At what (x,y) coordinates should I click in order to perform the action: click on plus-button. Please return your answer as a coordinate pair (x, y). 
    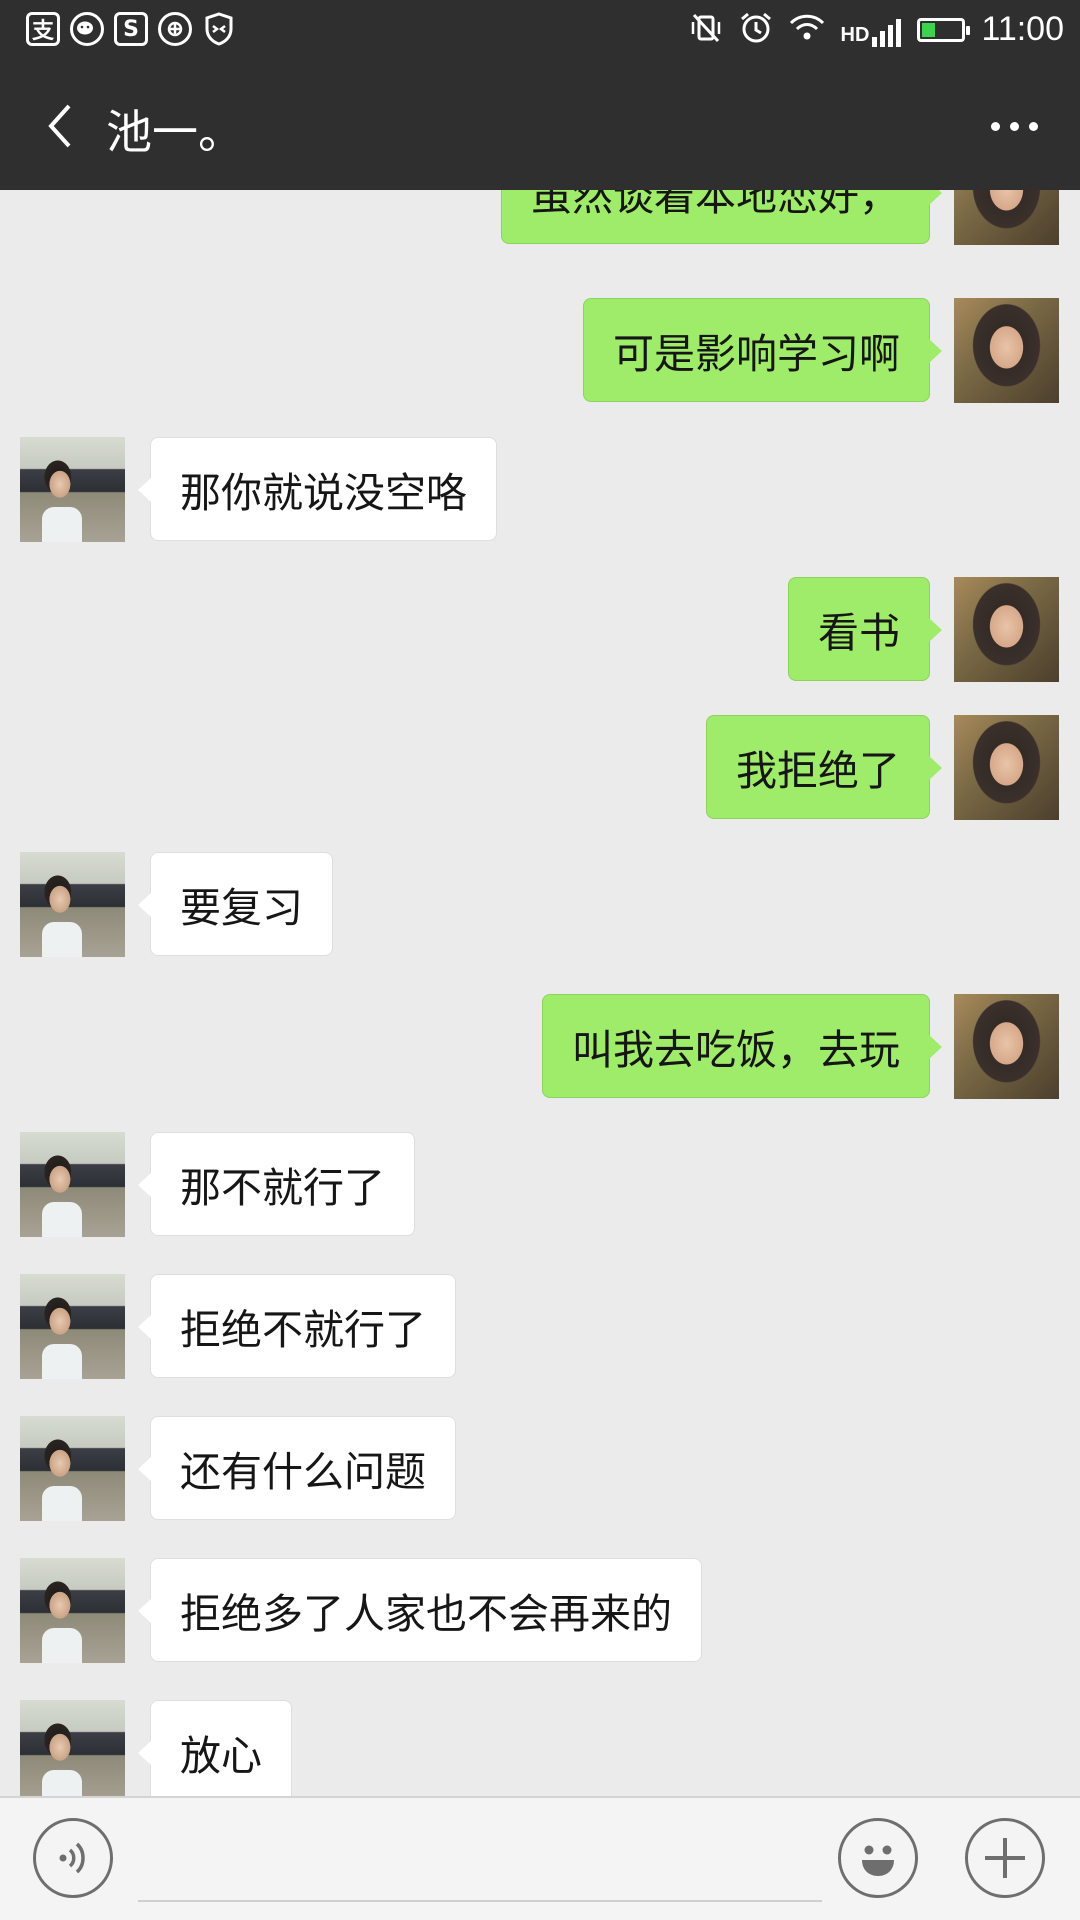
    Looking at the image, I should click on (1005, 1858).